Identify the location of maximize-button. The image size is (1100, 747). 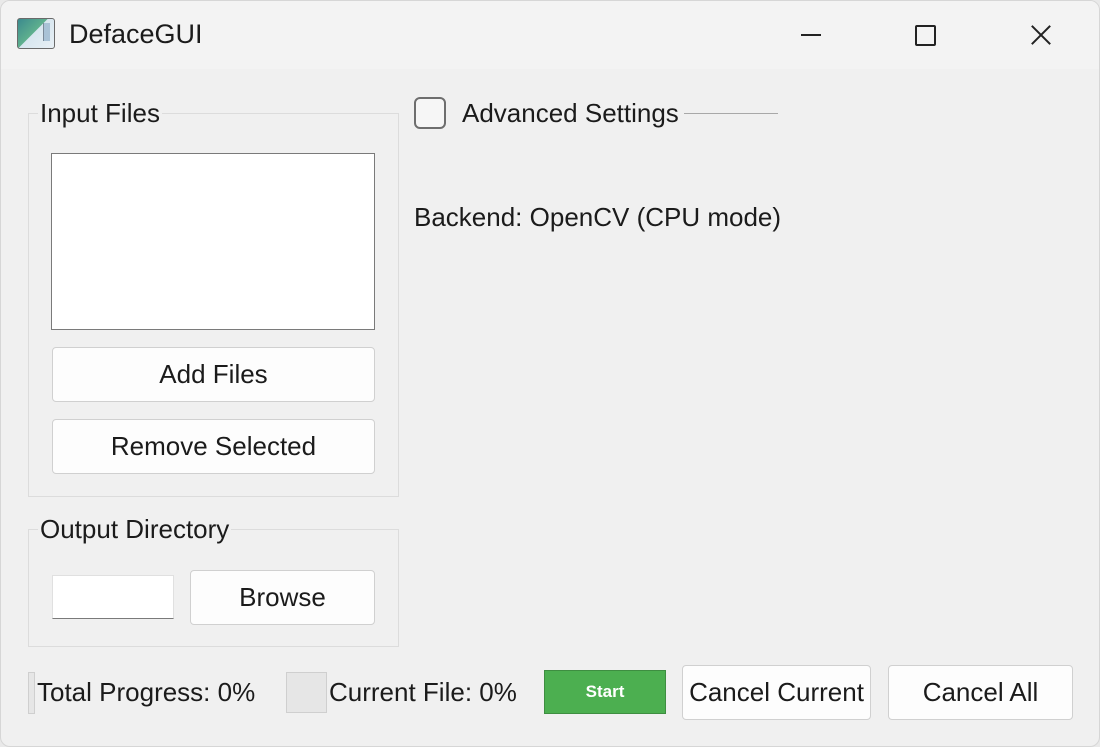
(925, 35).